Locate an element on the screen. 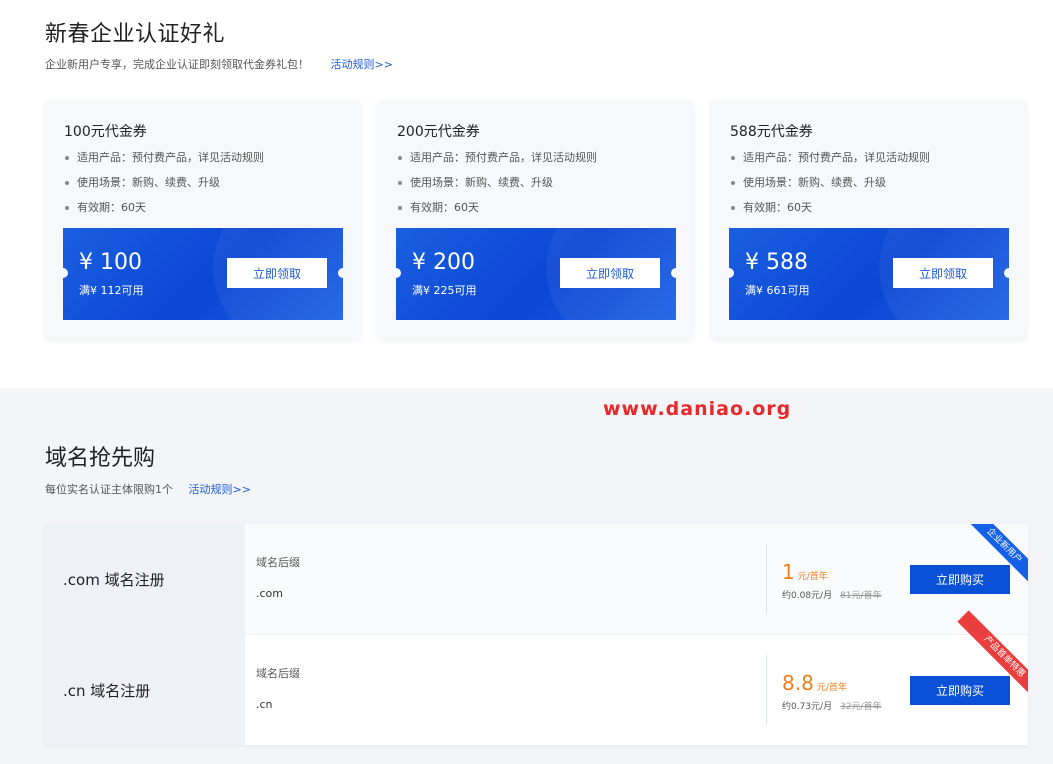 The image size is (1053, 764). voucher-ticket: ¥ 588 满¥ 661可用 立即领取 is located at coordinates (869, 274).